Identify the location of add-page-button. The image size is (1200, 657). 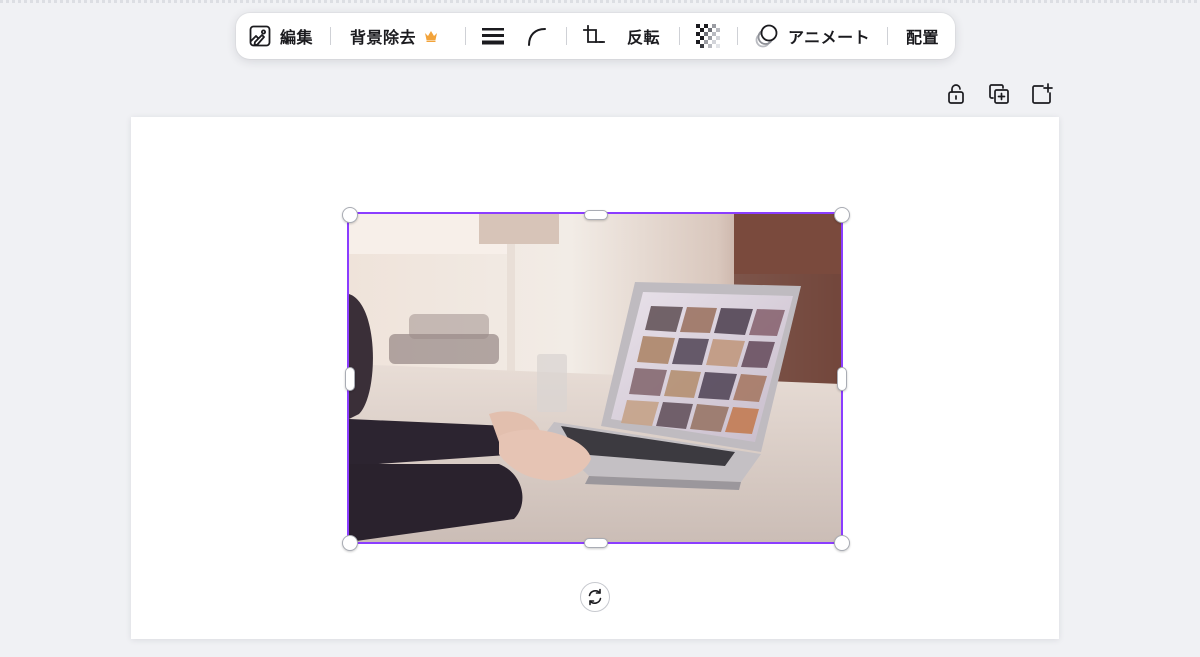
(1042, 94).